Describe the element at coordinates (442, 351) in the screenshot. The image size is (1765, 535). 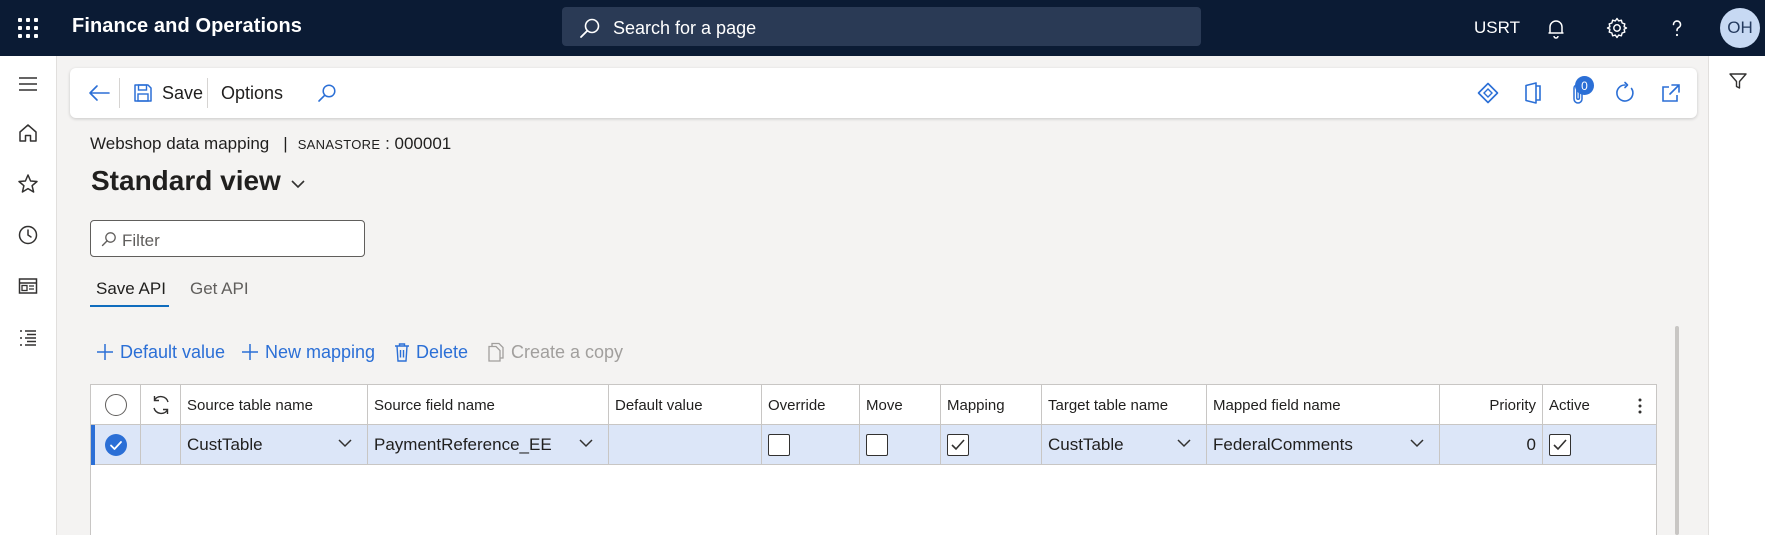
I see `delete-label: Delete` at that location.